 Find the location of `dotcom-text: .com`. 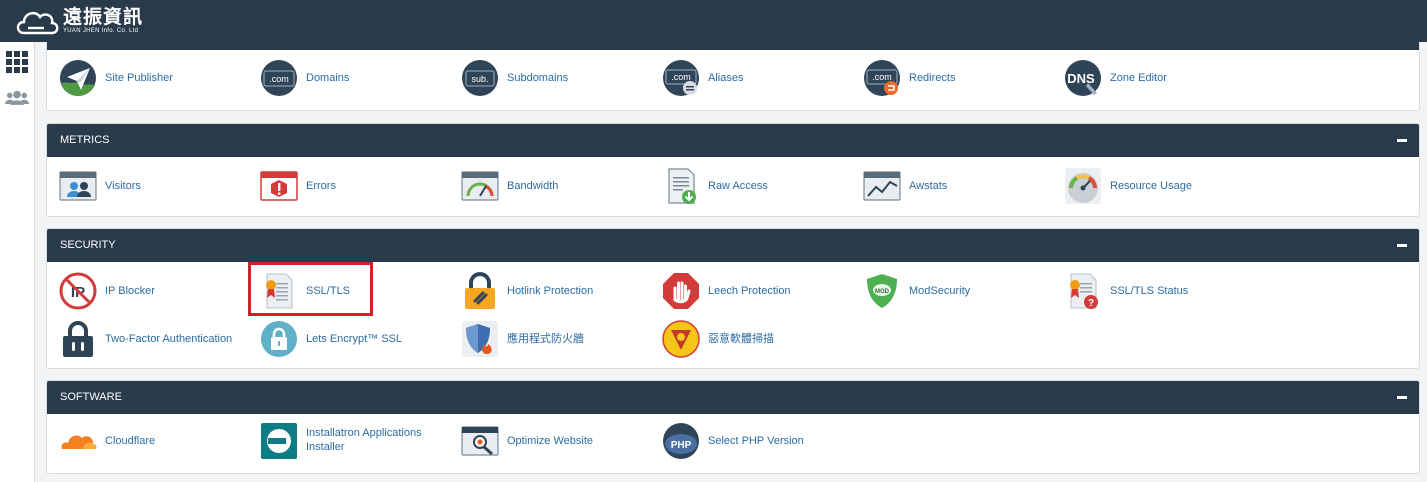

dotcom-text: .com is located at coordinates (279, 79).